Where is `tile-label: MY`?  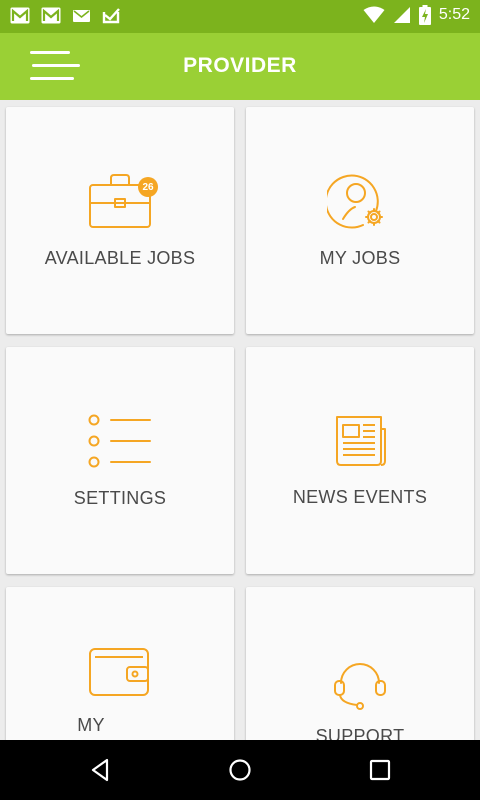
tile-label: MY is located at coordinates (91, 725).